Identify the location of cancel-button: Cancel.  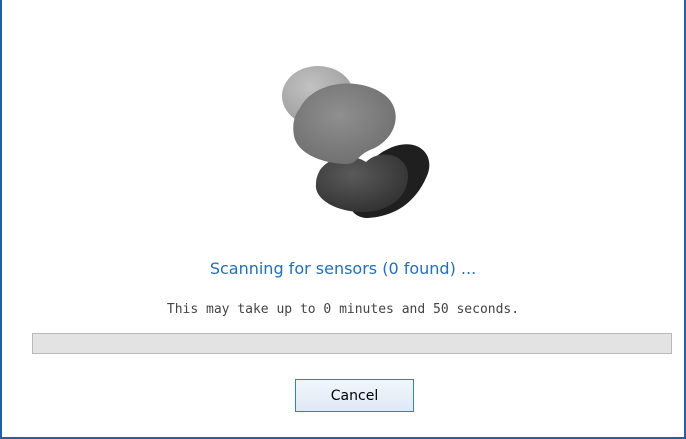
(354, 395).